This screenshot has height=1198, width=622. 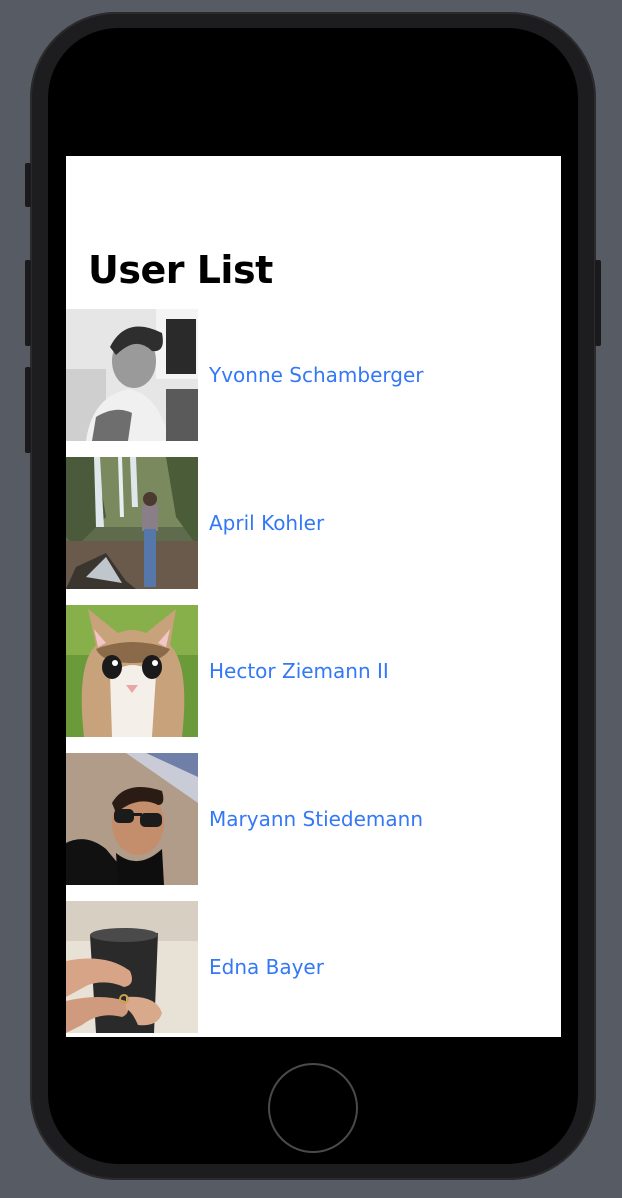 I want to click on list-item: Yvonne Schamberger, so click(x=313, y=375).